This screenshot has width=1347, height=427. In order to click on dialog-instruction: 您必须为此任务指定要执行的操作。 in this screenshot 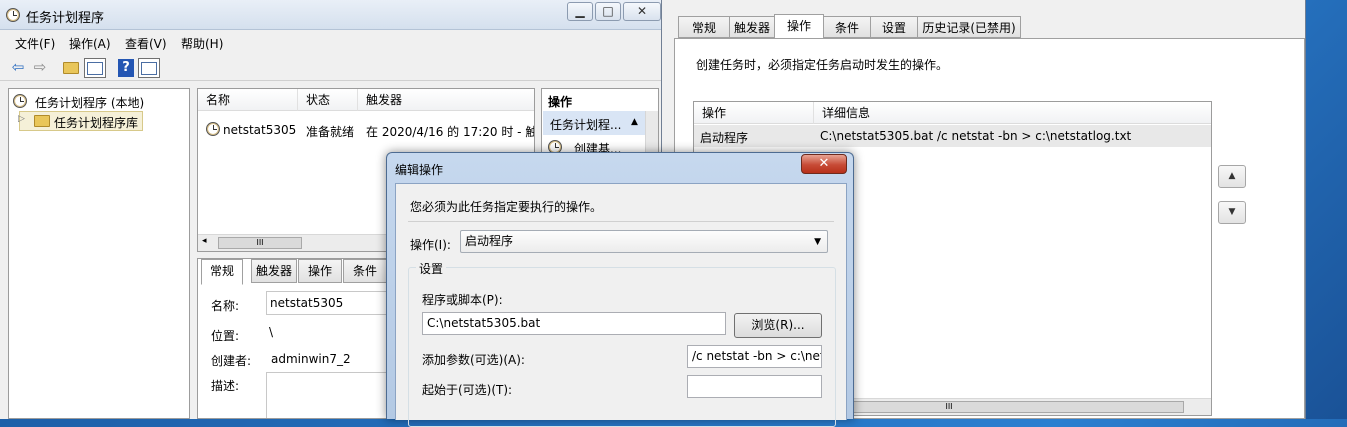, I will do `click(506, 207)`.